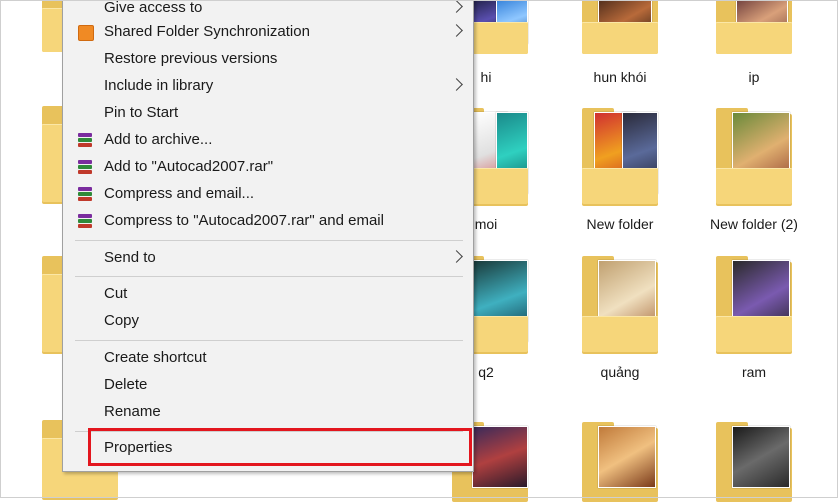 This screenshot has height=502, width=840. I want to click on properties-highlight-box, so click(280, 447).